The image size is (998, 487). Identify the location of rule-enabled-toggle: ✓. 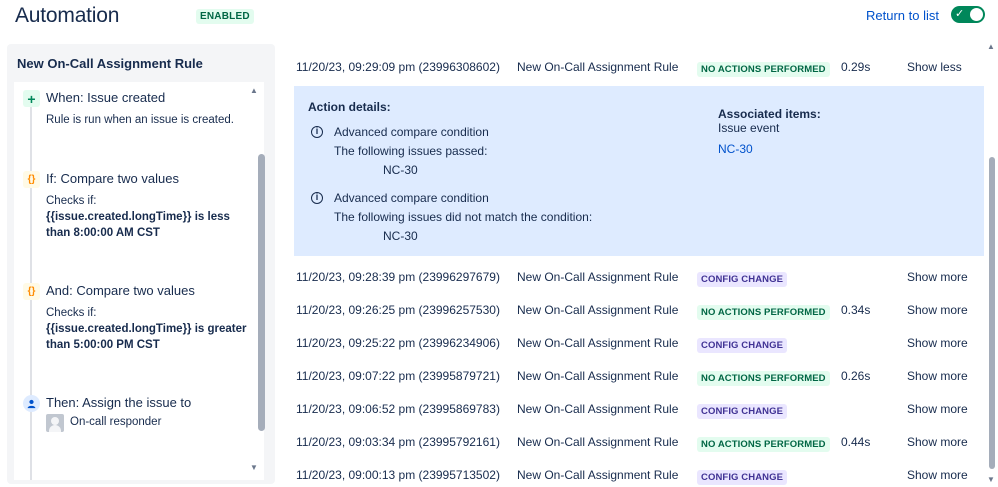
(968, 14).